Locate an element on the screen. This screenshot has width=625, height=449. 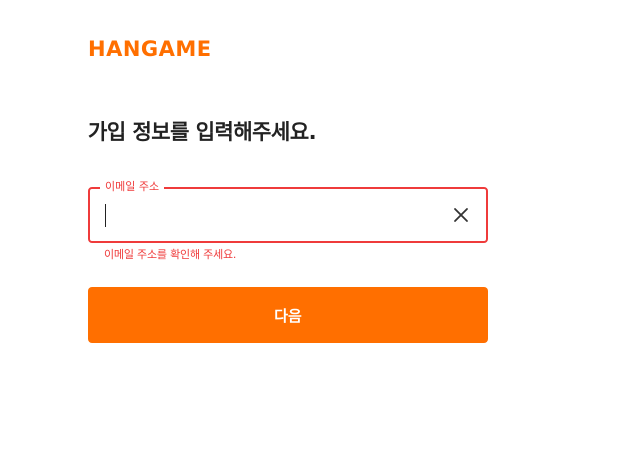
next-button: 다음 is located at coordinates (288, 315).